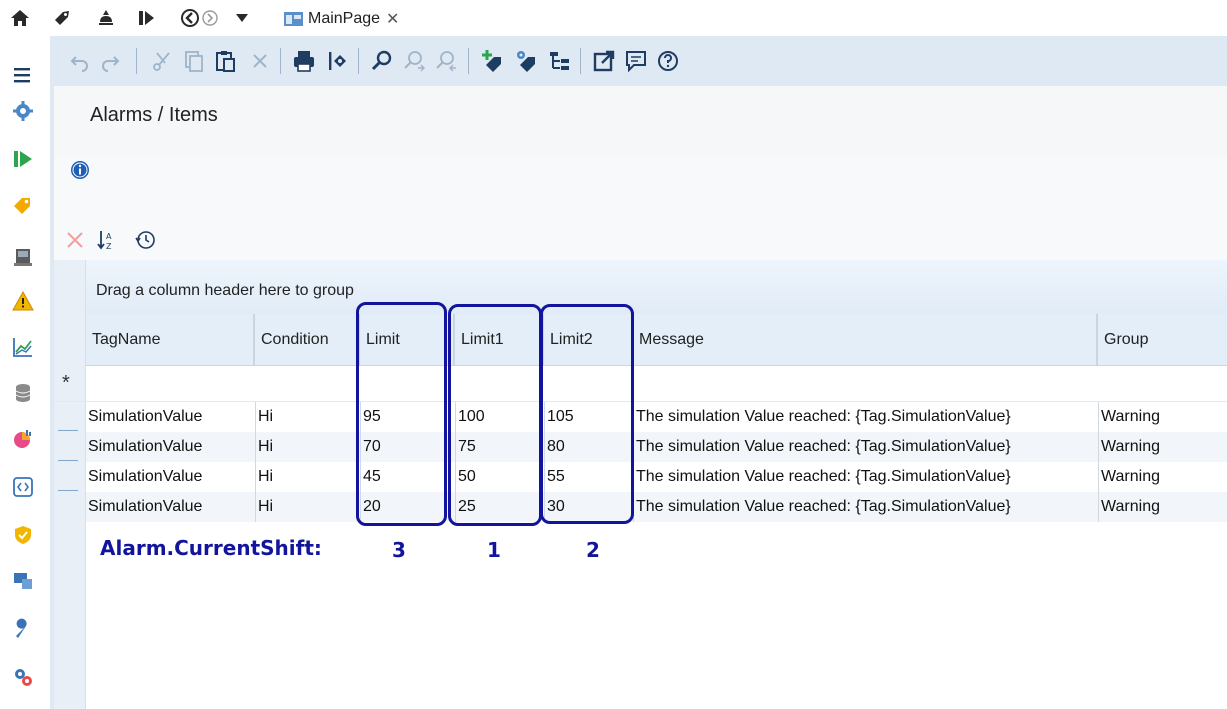  I want to click on sort-icon: AZ, so click(107, 240).